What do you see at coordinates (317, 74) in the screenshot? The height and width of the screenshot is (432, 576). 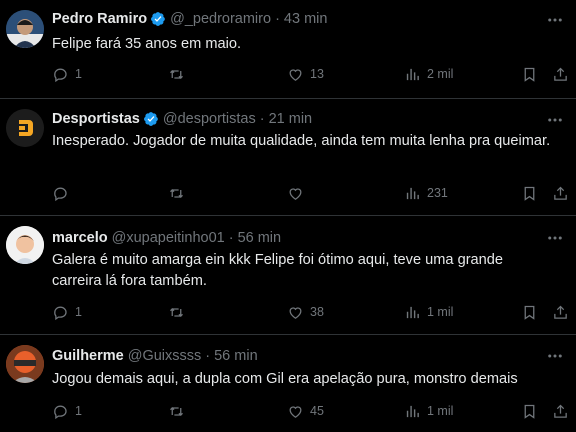 I see `like-count: 13` at bounding box center [317, 74].